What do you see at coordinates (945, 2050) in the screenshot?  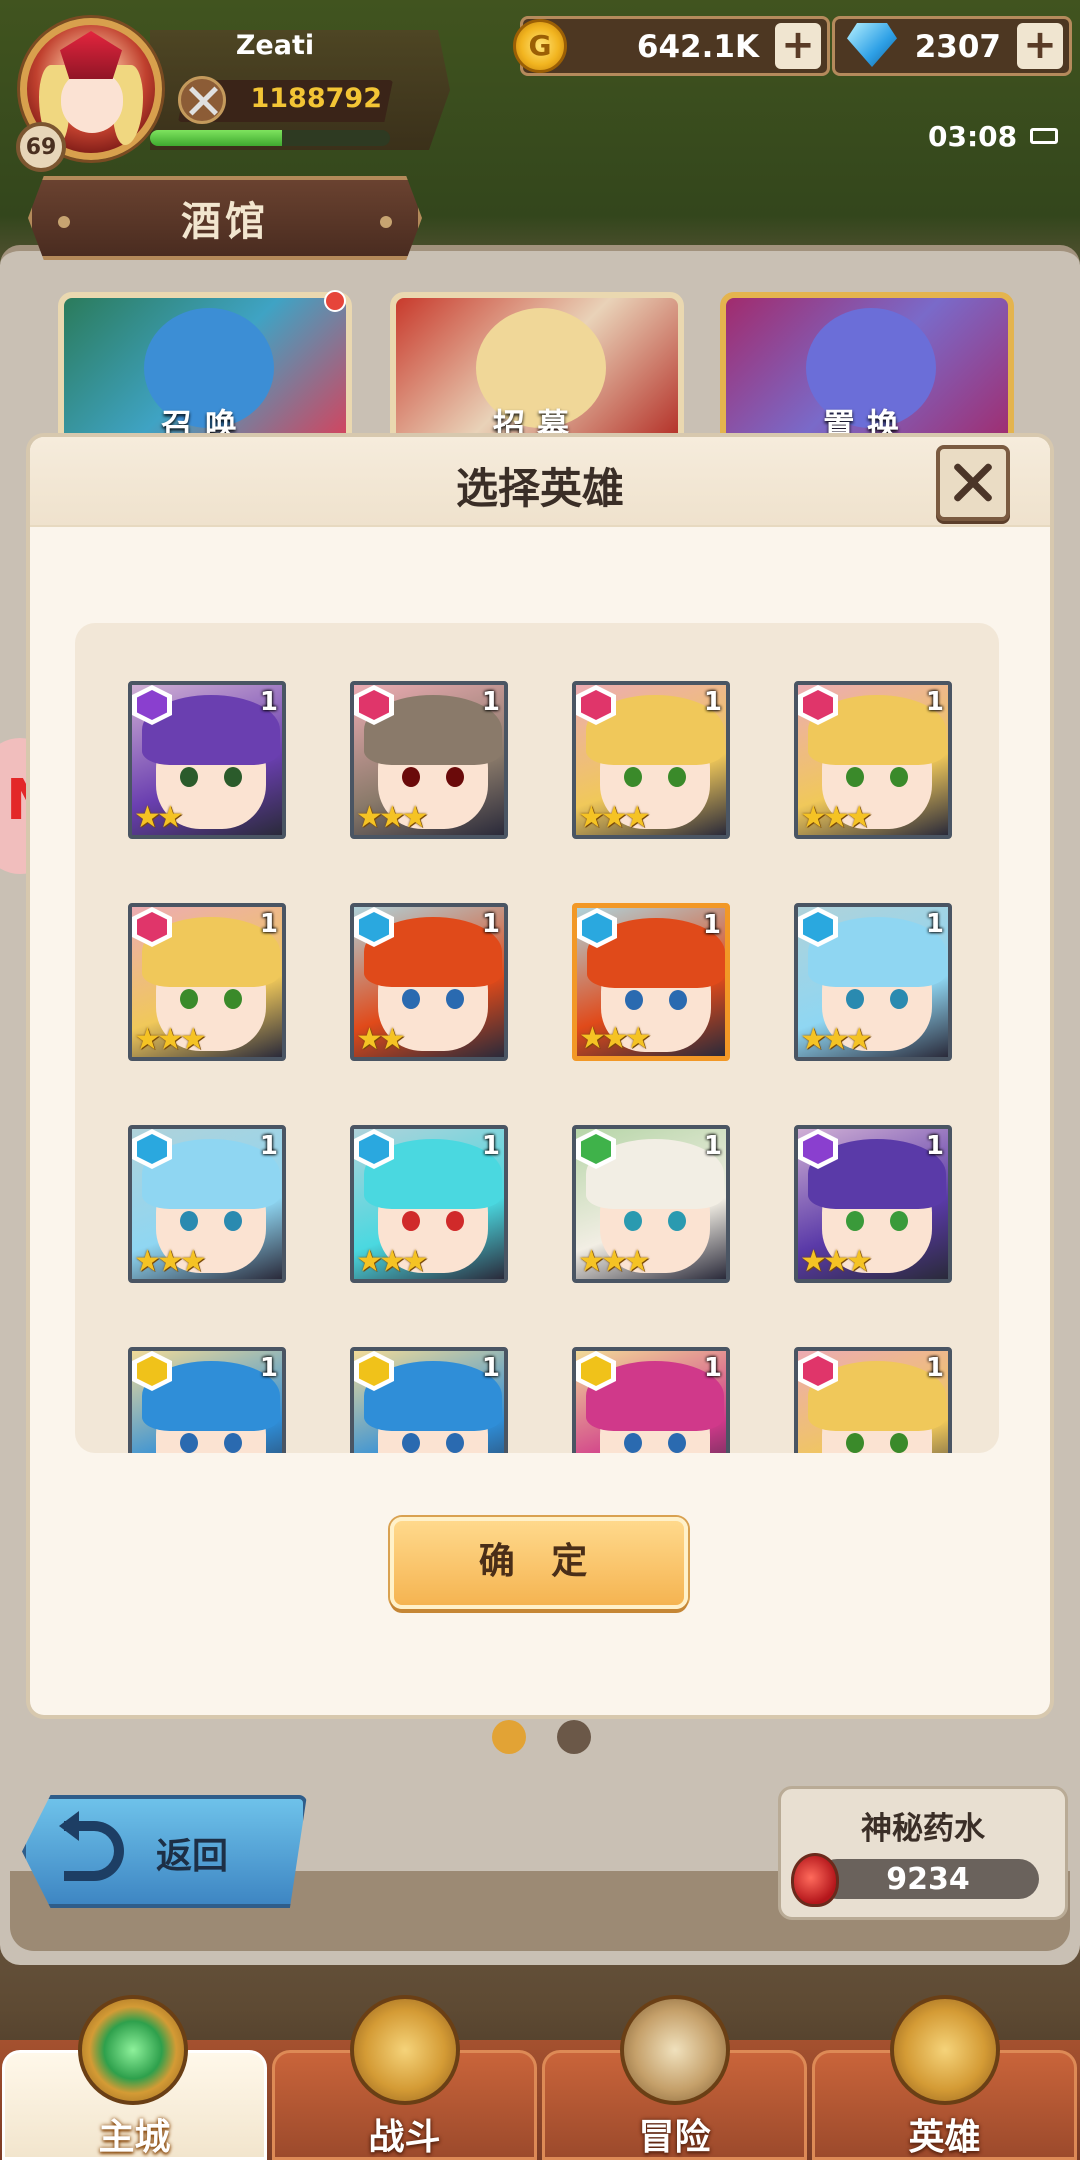 I see `hero-crest-icon` at bounding box center [945, 2050].